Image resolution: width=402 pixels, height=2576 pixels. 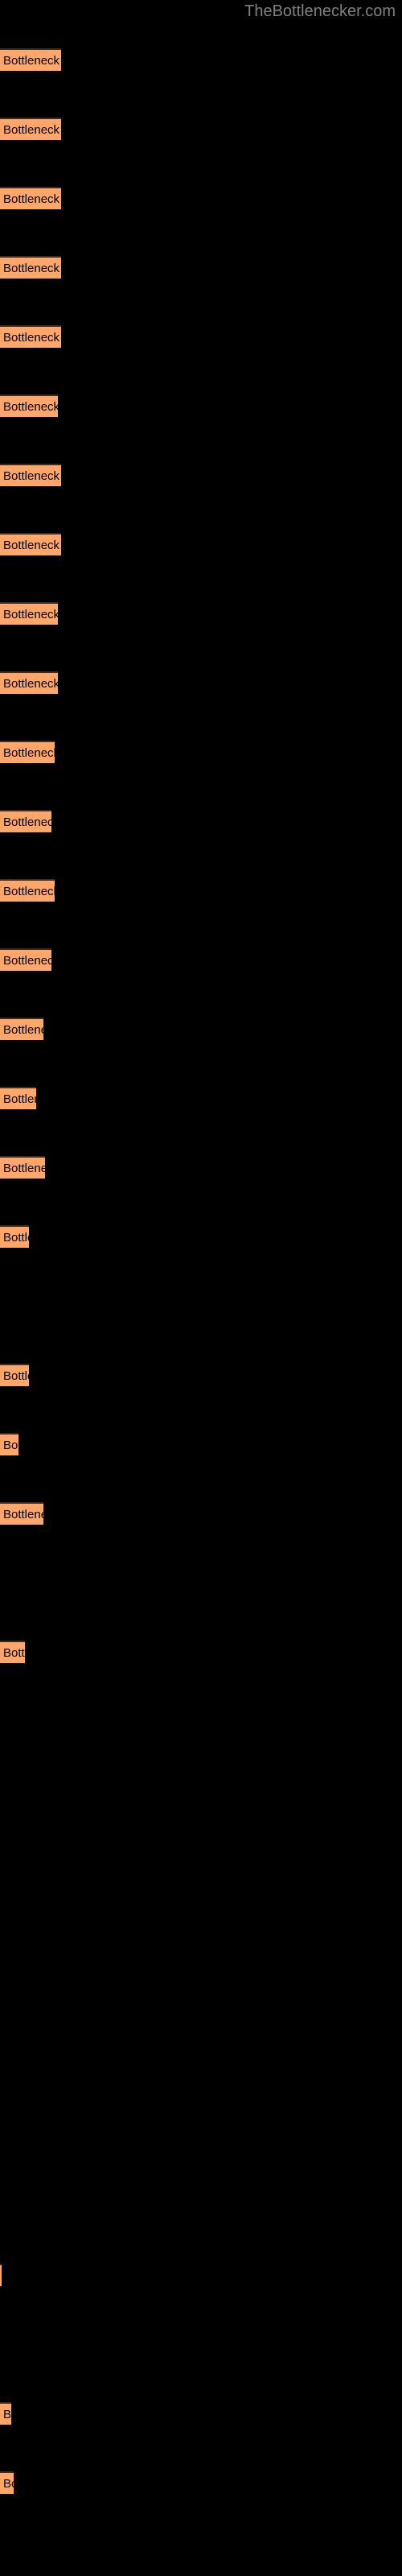 I want to click on bar-row-2: Bottleneck result, so click(x=30, y=129).